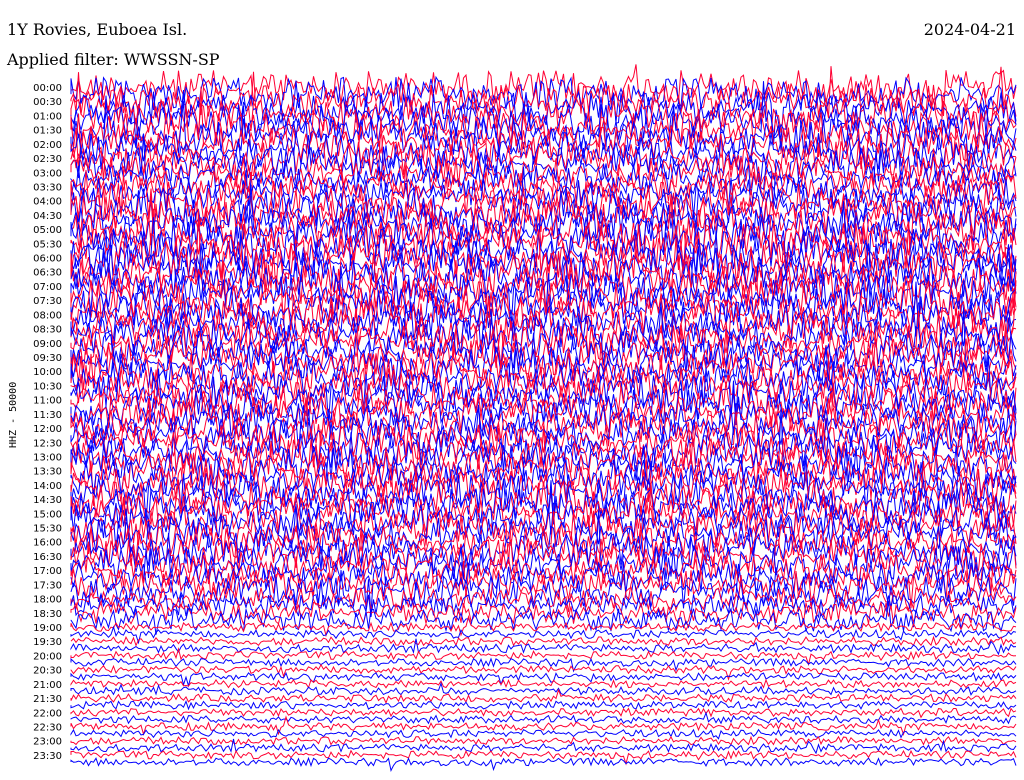 This screenshot has width=1024, height=780. I want to click on y-tick-label: 05:30, so click(47, 244).